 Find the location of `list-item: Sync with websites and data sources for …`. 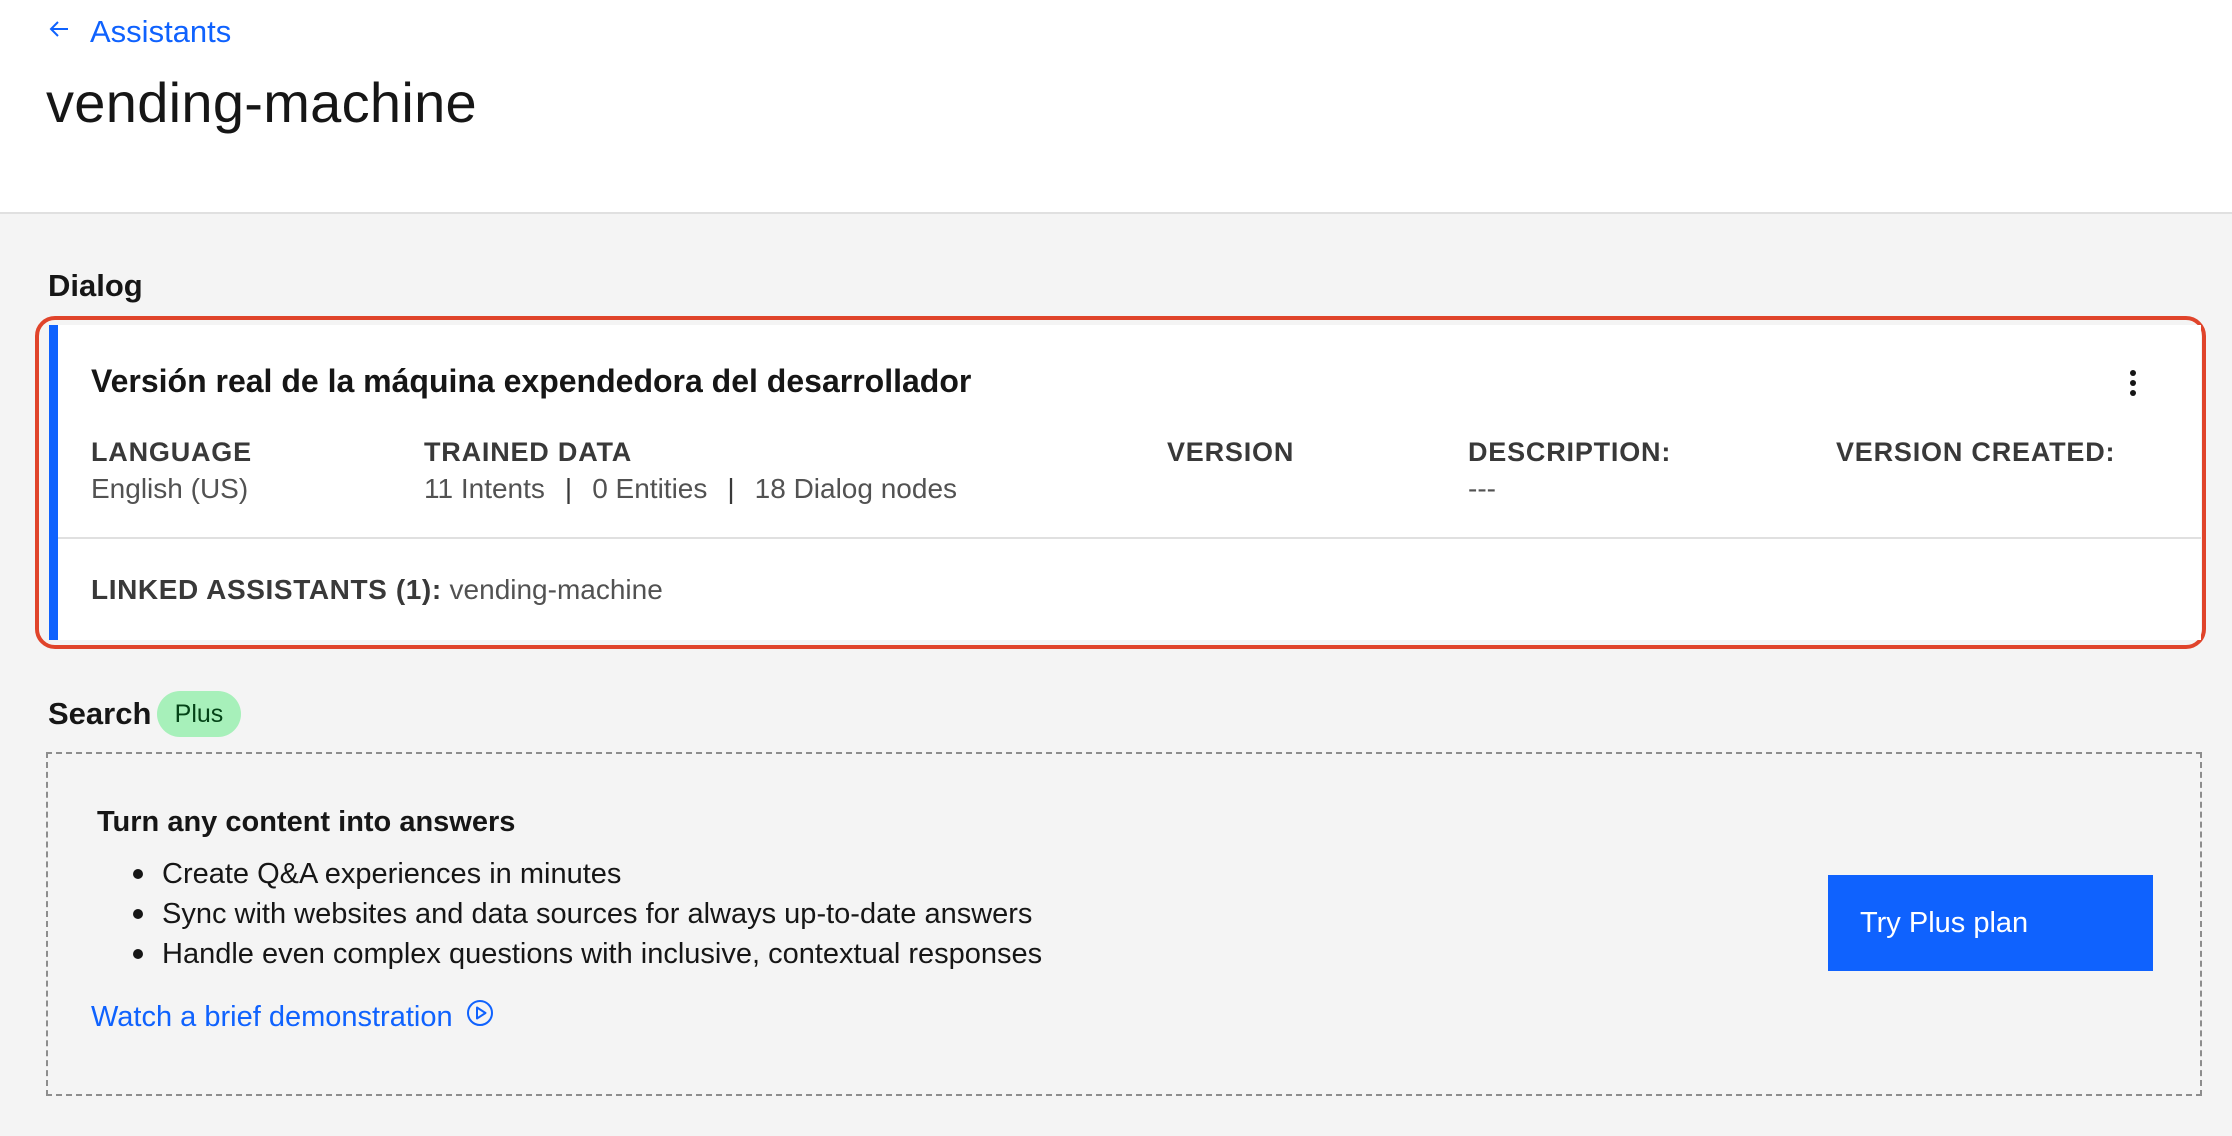

list-item: Sync with websites and data sources for … is located at coordinates (587, 914).